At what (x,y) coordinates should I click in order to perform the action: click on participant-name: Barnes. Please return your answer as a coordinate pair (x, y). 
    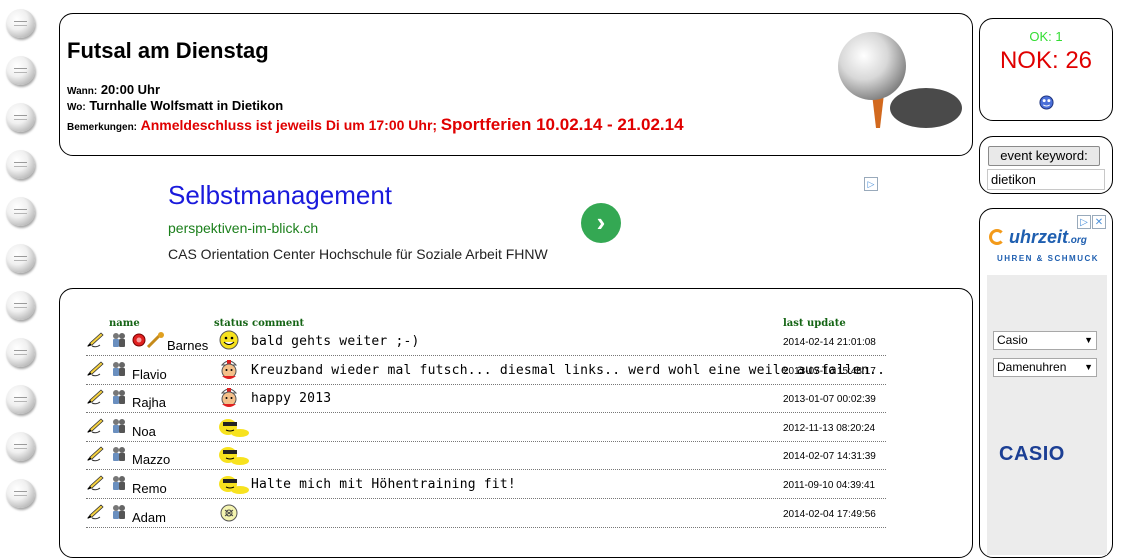
    Looking at the image, I should click on (188, 345).